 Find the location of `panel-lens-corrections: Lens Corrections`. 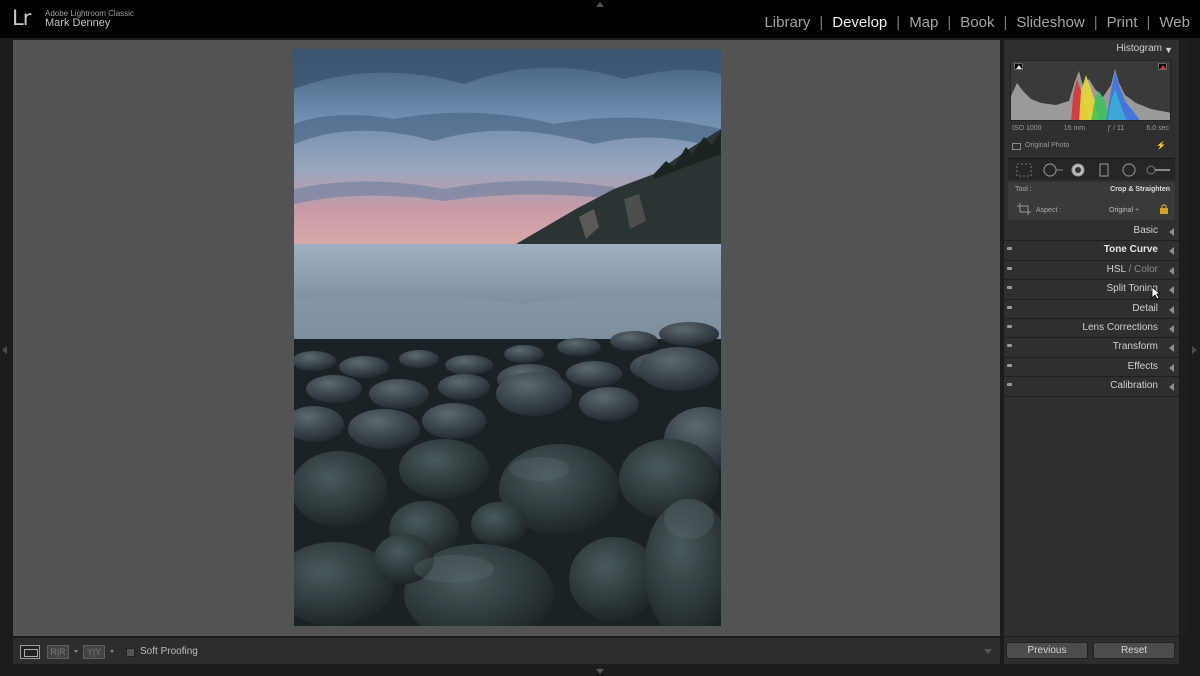

panel-lens-corrections: Lens Corrections is located at coordinates (1091, 329).